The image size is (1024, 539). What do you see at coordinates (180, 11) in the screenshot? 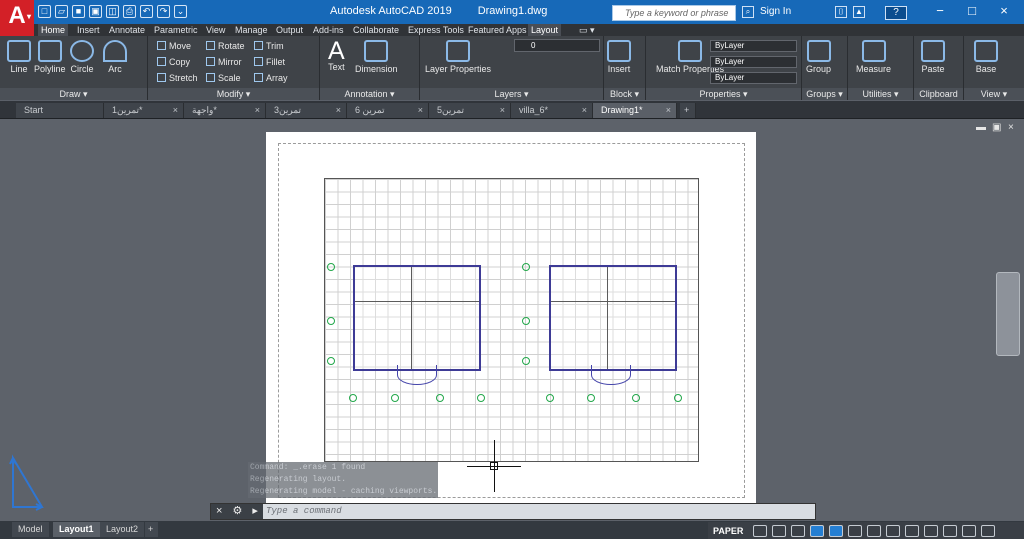
I see `customize-icon: ⌄` at bounding box center [180, 11].